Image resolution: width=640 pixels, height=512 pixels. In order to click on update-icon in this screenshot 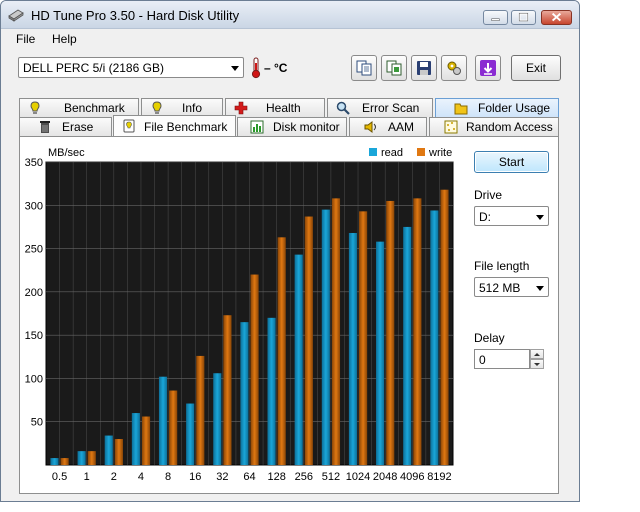, I will do `click(488, 68)`.